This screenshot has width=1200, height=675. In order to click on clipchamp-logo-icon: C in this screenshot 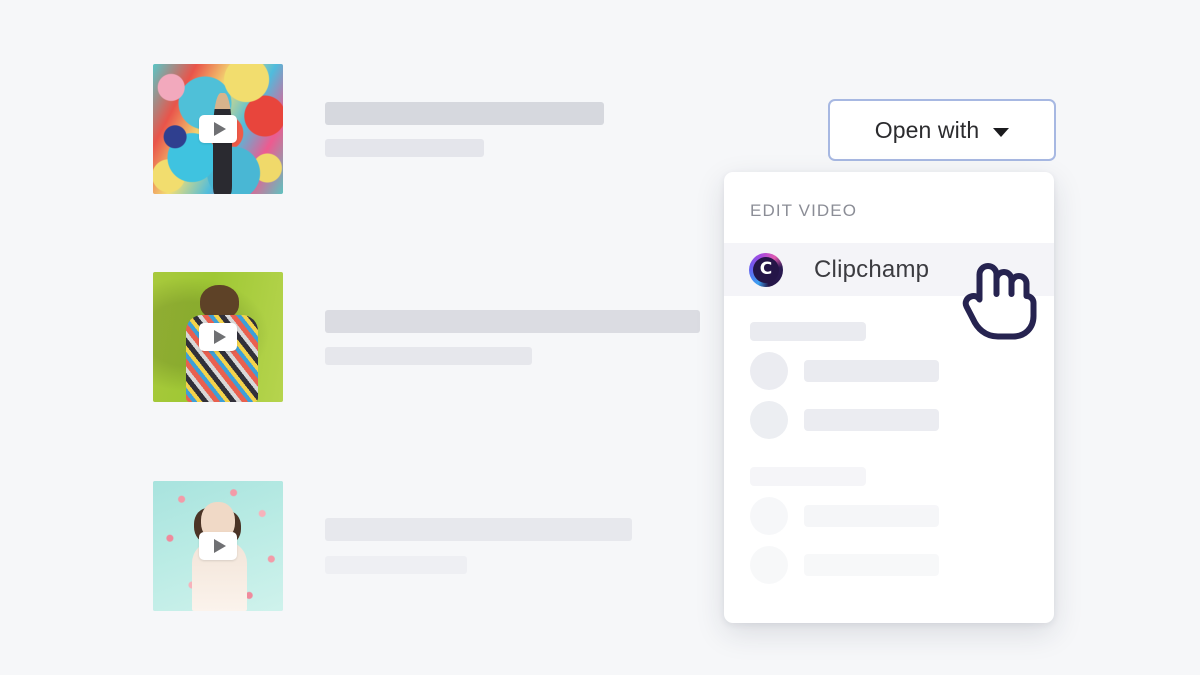, I will do `click(766, 269)`.